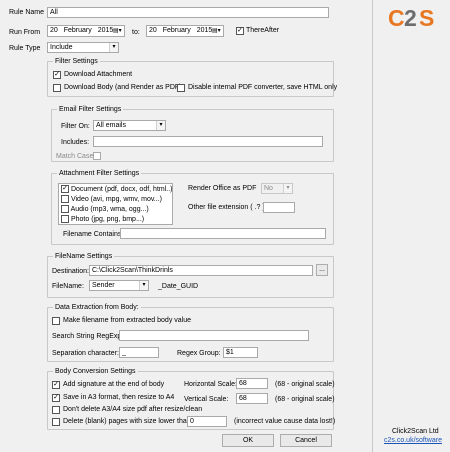  What do you see at coordinates (107, 219) in the screenshot?
I see `photo-type-label: Photo (jpg, png, bmp...)` at bounding box center [107, 219].